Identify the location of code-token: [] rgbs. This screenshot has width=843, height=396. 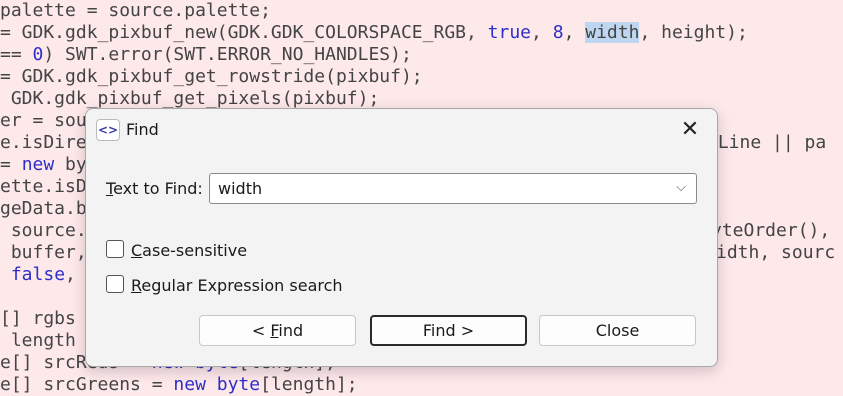
(38, 318).